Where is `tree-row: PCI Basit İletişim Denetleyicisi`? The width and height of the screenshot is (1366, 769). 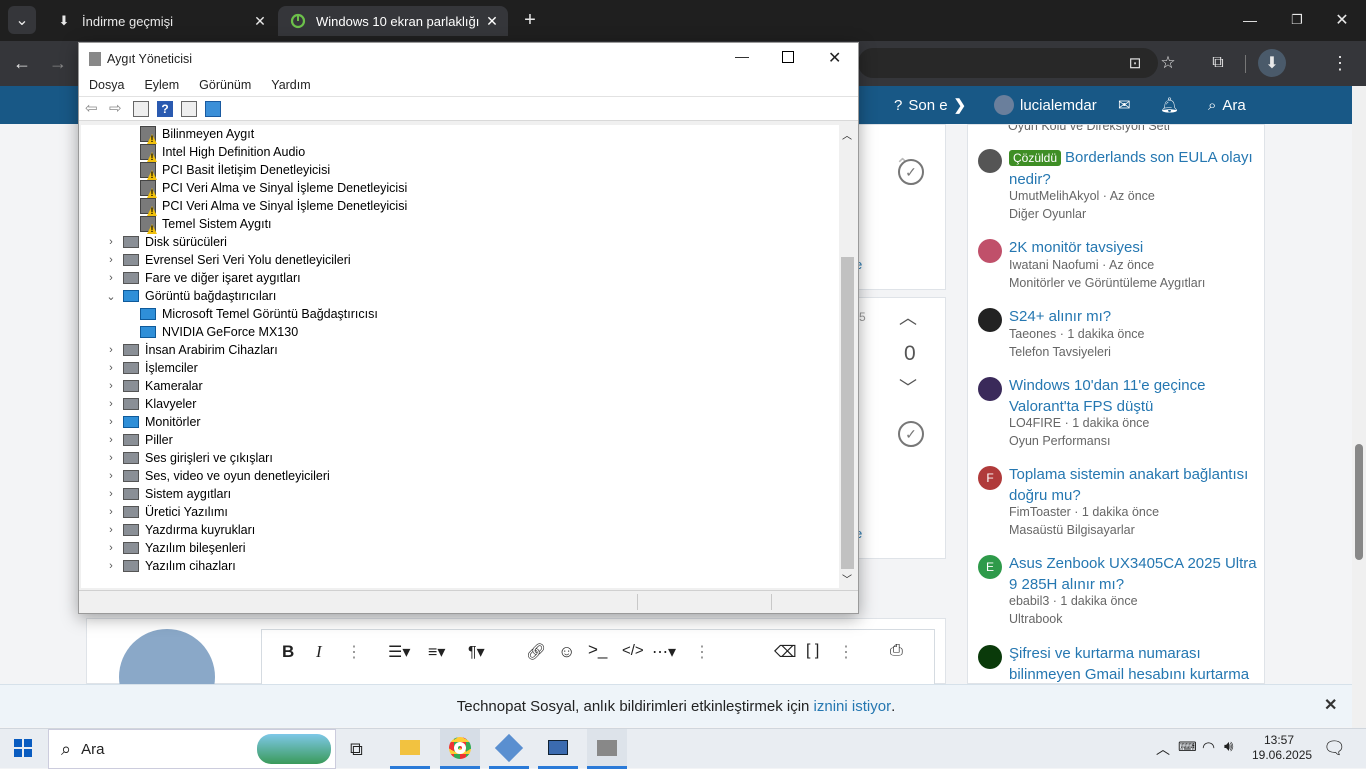 tree-row: PCI Basit İletişim Denetleyicisi is located at coordinates (235, 170).